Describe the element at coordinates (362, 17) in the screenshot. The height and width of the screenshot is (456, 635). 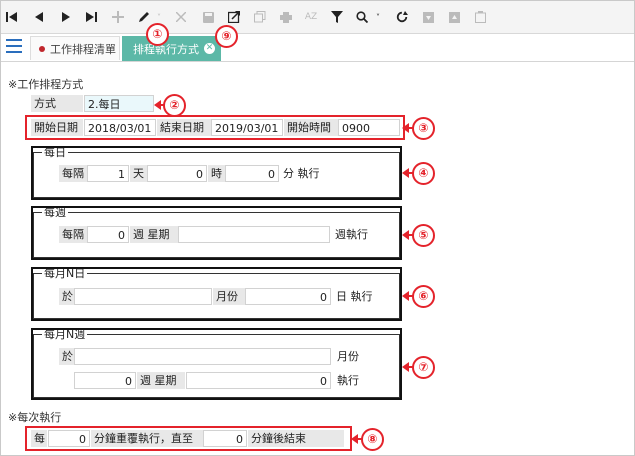
I see `search-icon` at that location.